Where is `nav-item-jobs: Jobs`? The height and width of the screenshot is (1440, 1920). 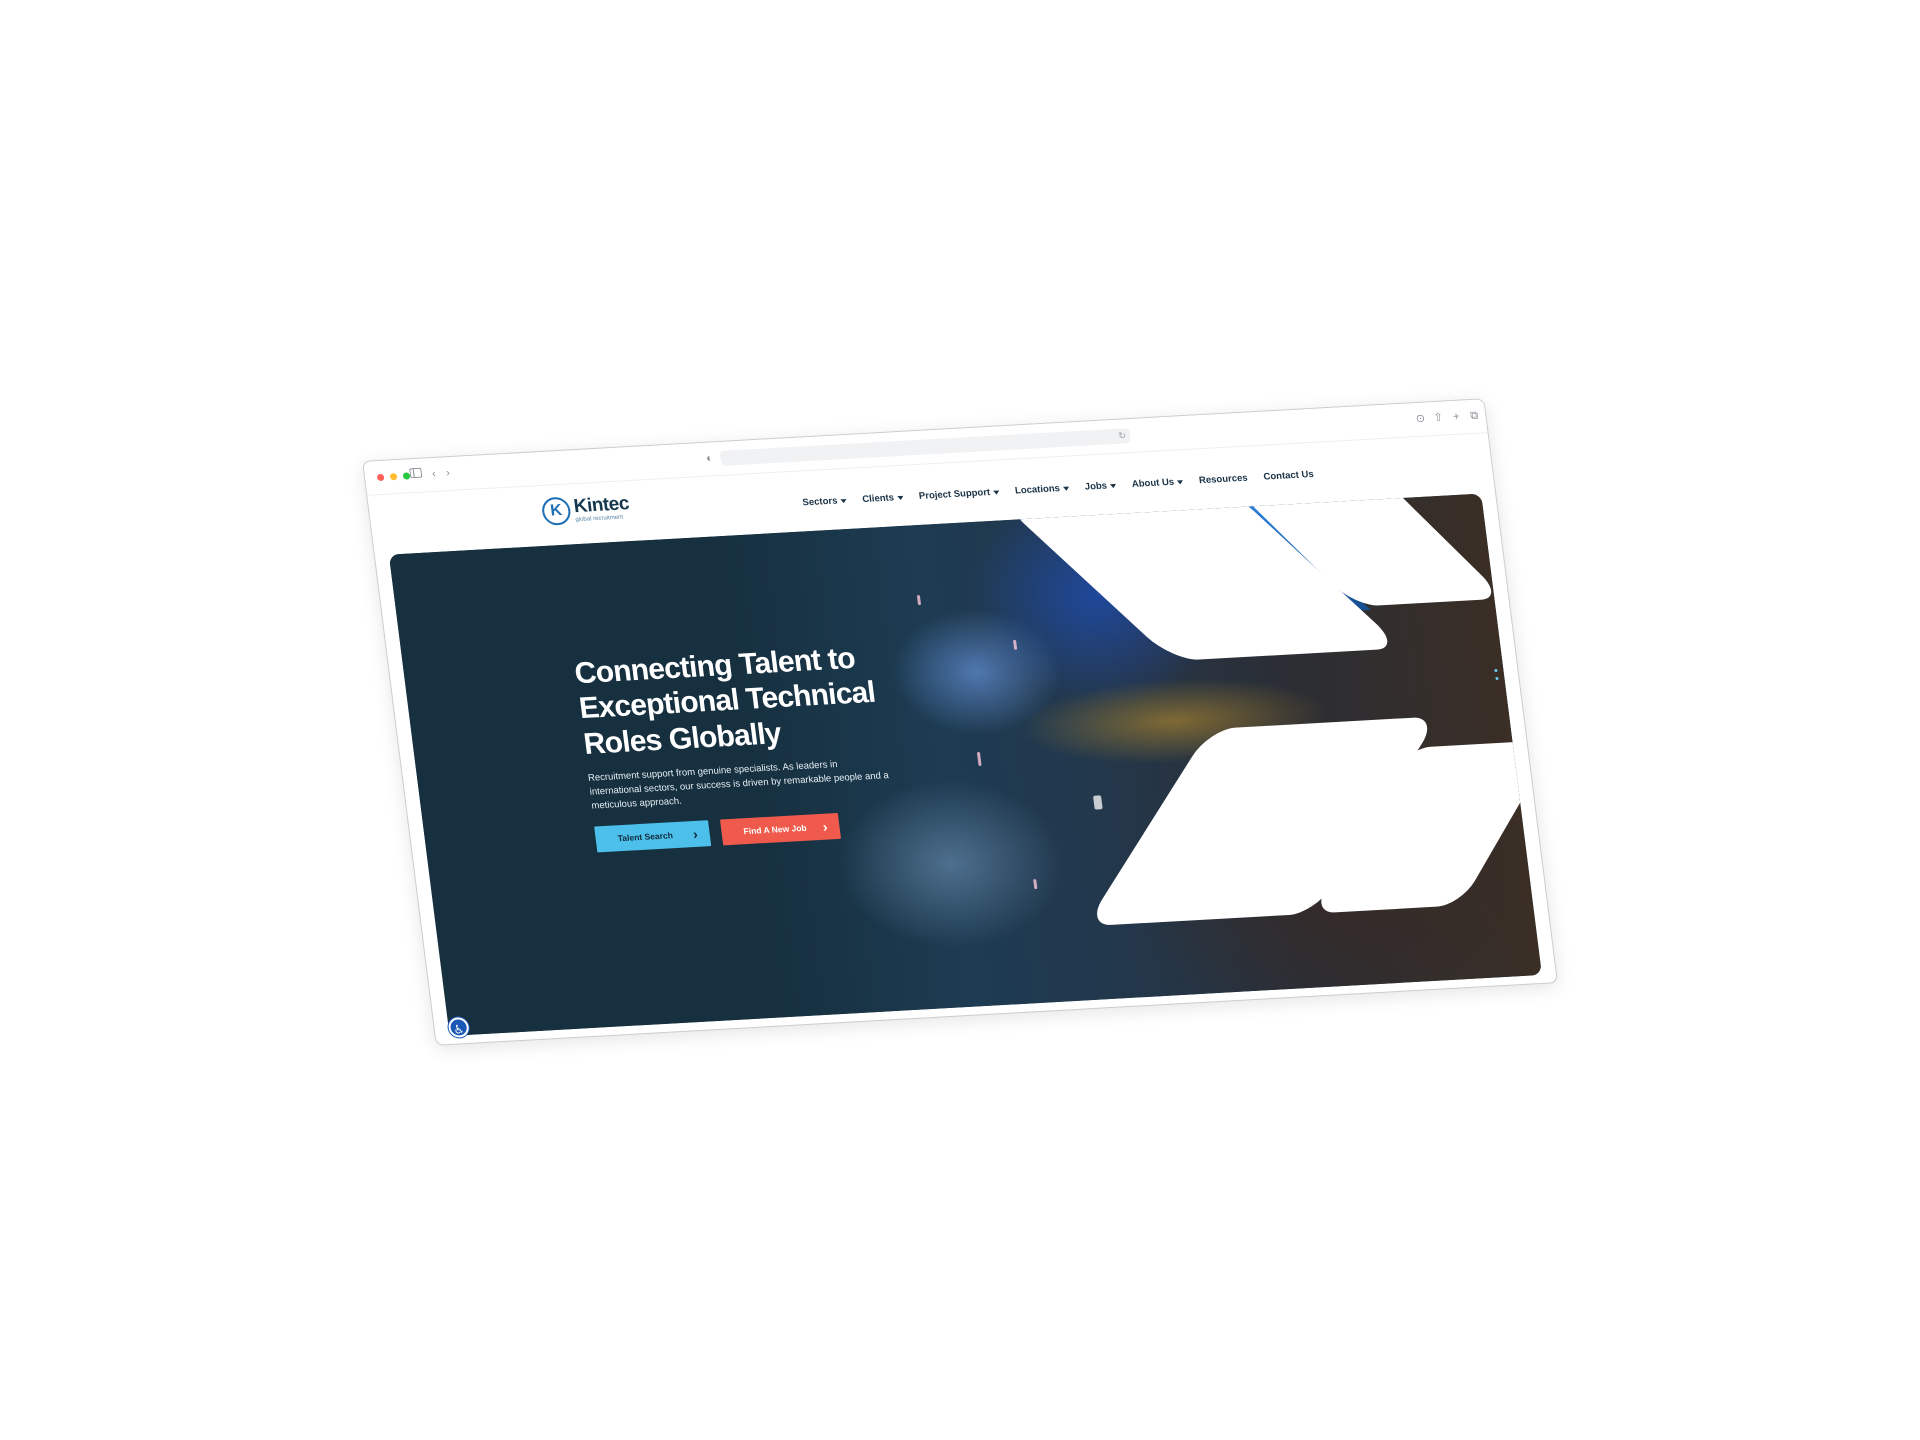
nav-item-jobs: Jobs is located at coordinates (1100, 486).